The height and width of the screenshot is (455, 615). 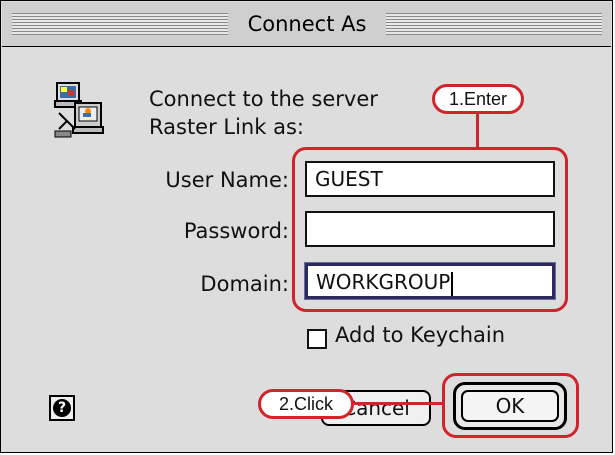 What do you see at coordinates (306, 404) in the screenshot?
I see `click-callout: 2.Click` at bounding box center [306, 404].